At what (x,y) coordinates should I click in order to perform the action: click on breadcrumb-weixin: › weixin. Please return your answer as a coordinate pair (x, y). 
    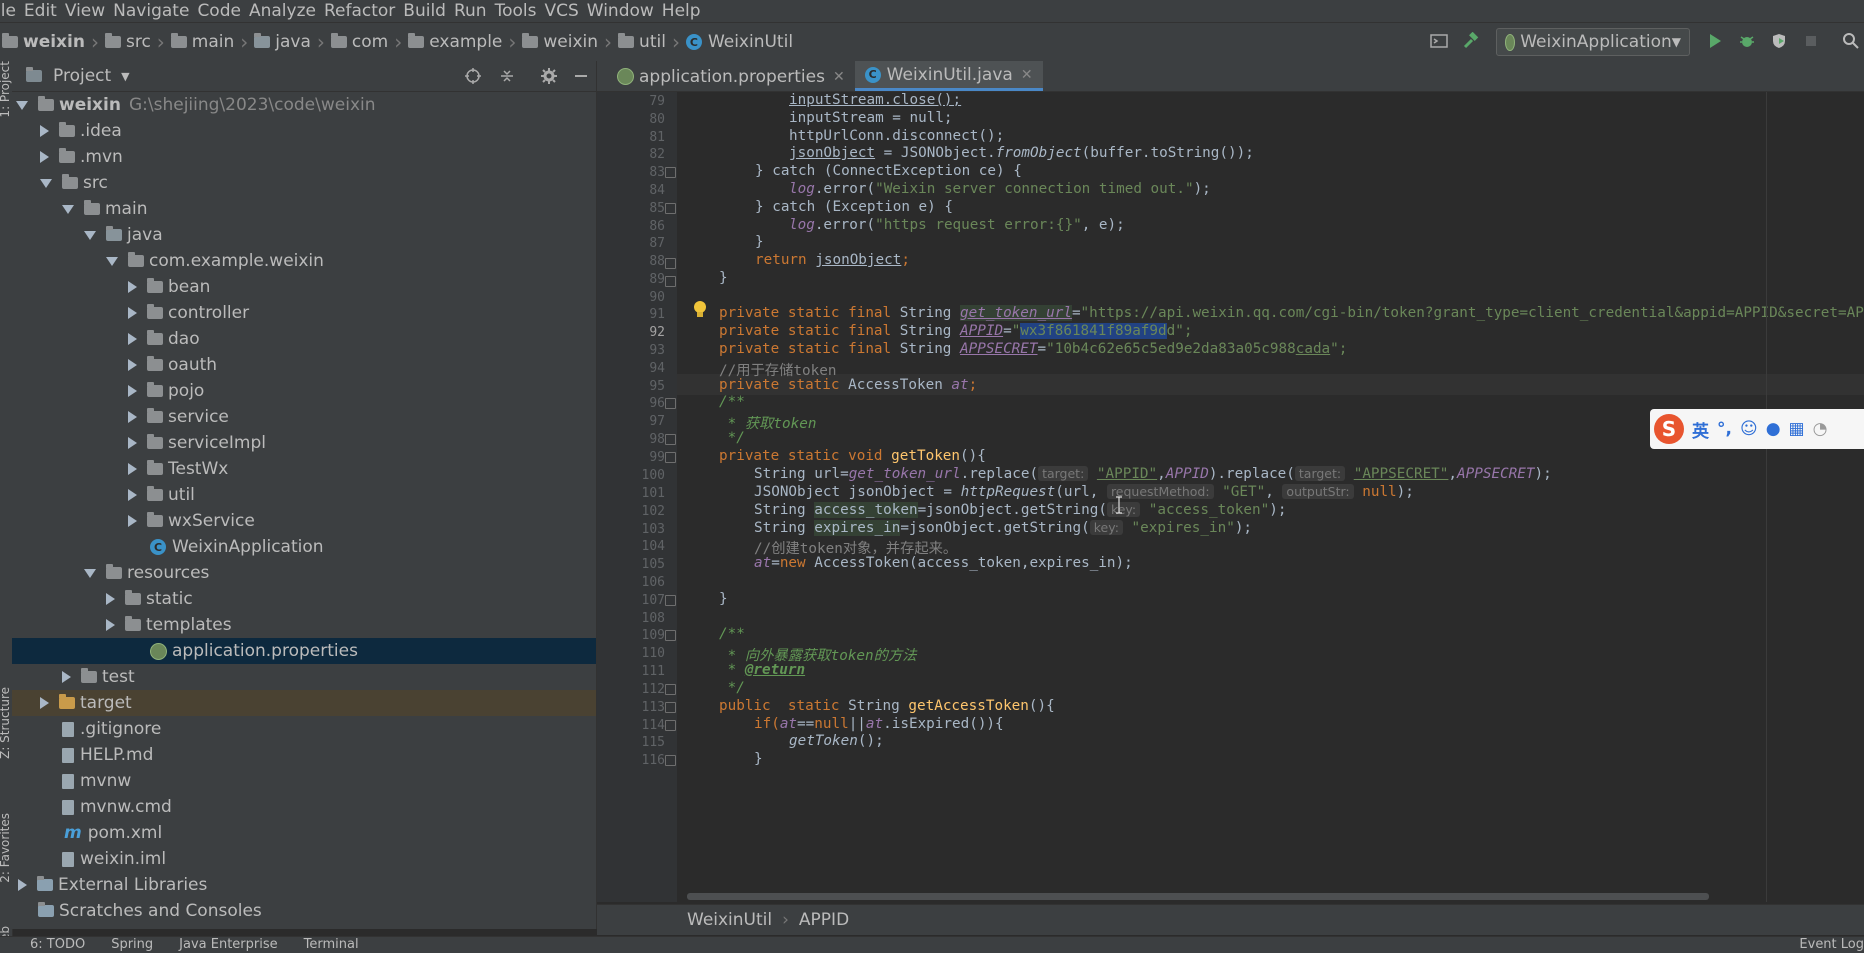
    Looking at the image, I should click on (550, 42).